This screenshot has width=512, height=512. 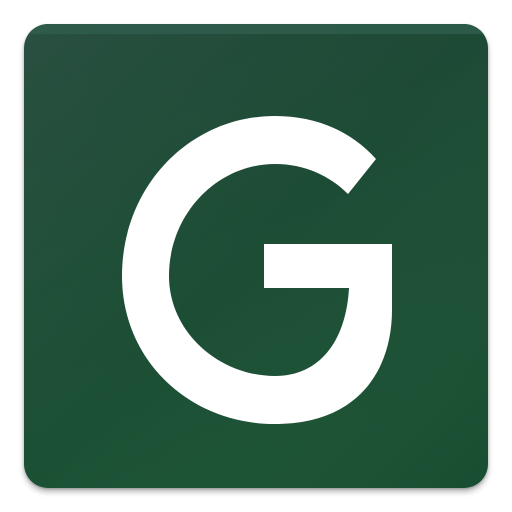 I want to click on tile-top-highlight, so click(x=256, y=29).